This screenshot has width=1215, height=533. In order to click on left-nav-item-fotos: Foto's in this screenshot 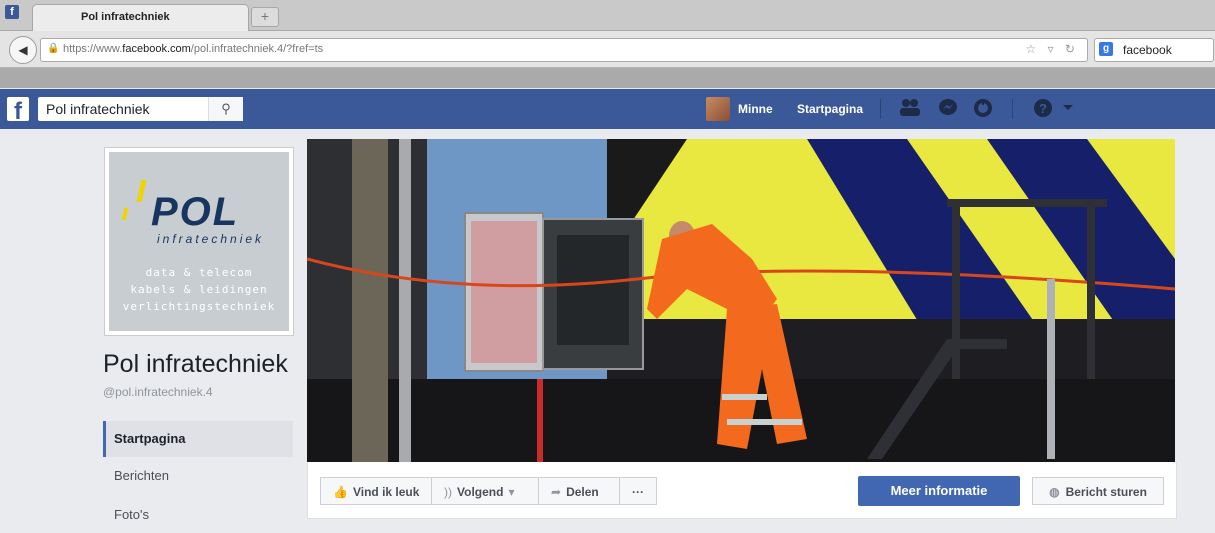, I will do `click(198, 515)`.